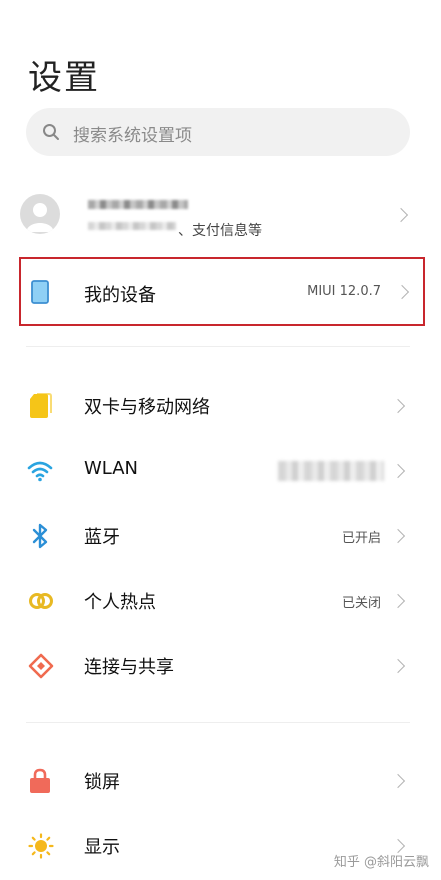  What do you see at coordinates (111, 468) in the screenshot?
I see `settings-item-label: WLAN` at bounding box center [111, 468].